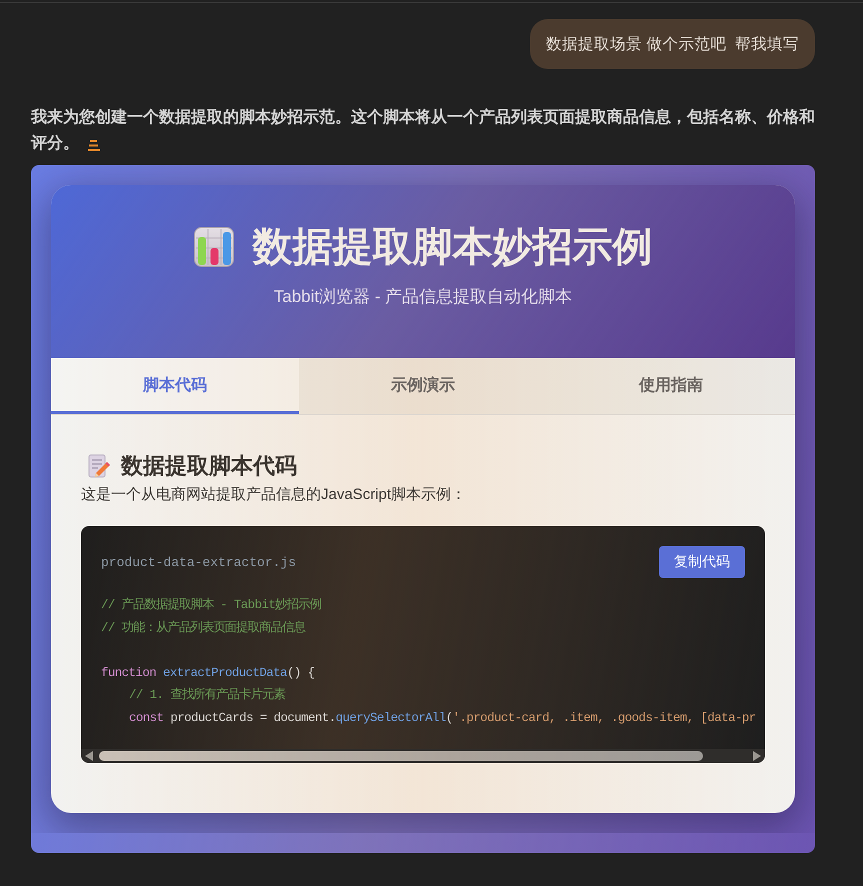  What do you see at coordinates (672, 44) in the screenshot?
I see `user-message: 数据提取场景 做个示范吧 帮我填写` at bounding box center [672, 44].